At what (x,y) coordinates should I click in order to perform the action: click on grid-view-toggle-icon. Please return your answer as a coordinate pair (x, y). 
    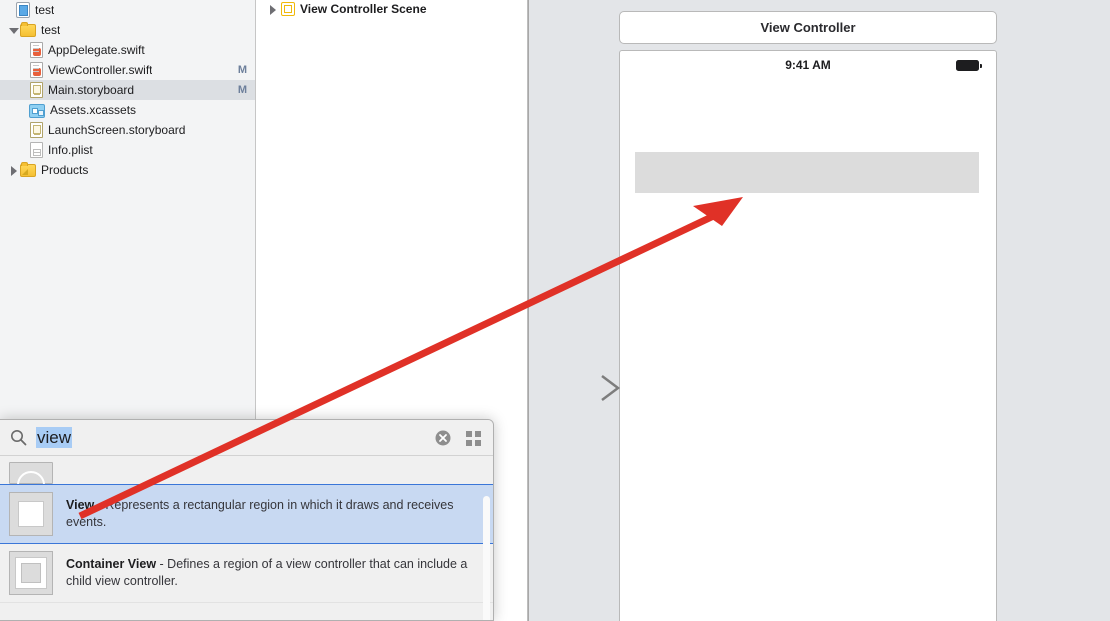
    Looking at the image, I should click on (473, 438).